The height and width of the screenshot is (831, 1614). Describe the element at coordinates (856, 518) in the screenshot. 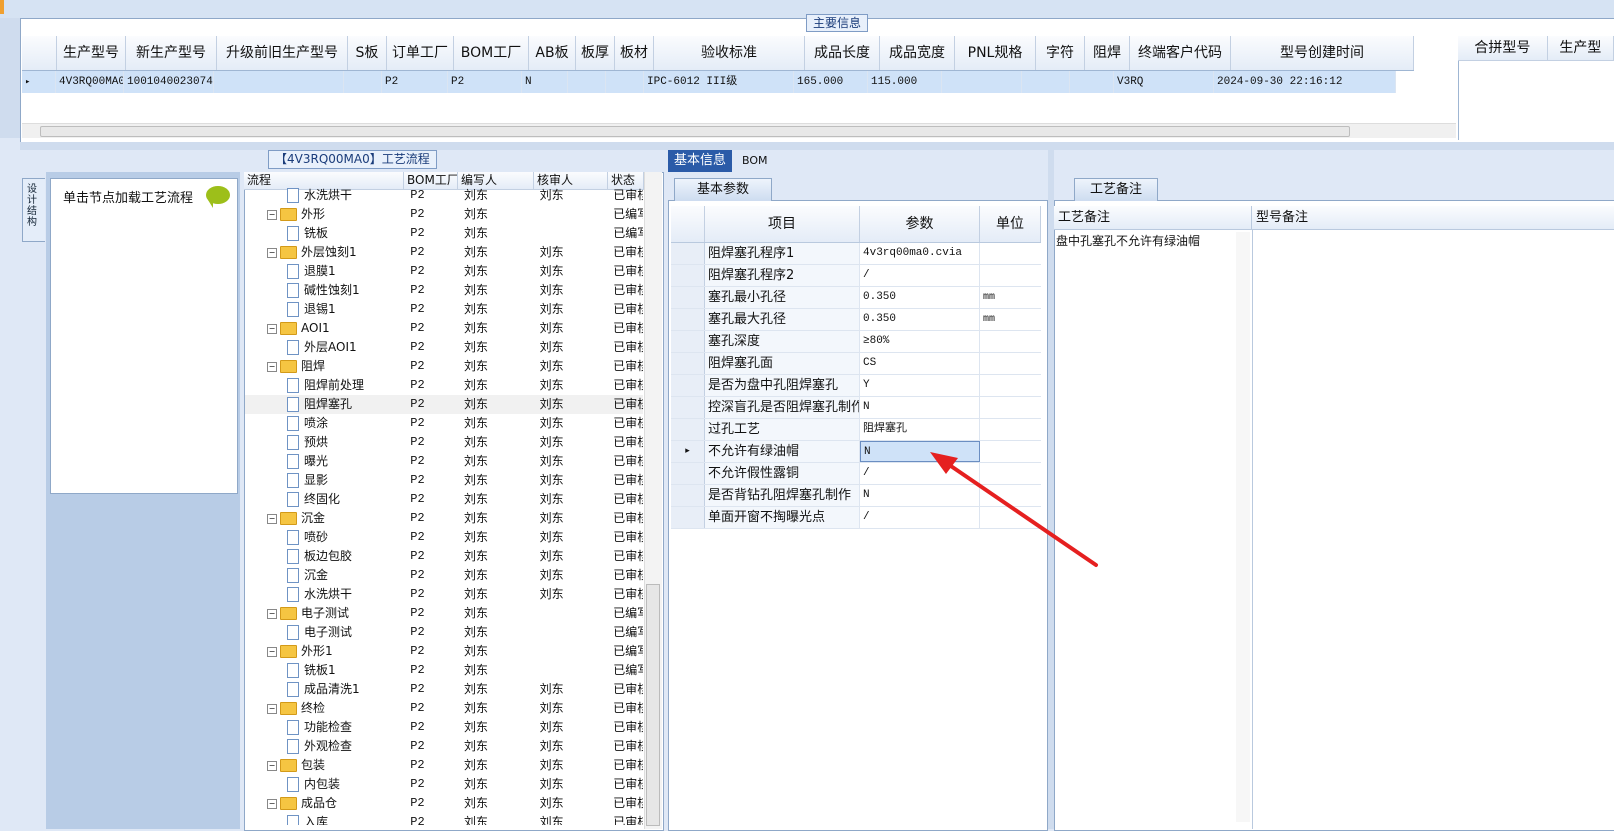

I see `params-row: 单面开窗不掏曝光点 /` at that location.